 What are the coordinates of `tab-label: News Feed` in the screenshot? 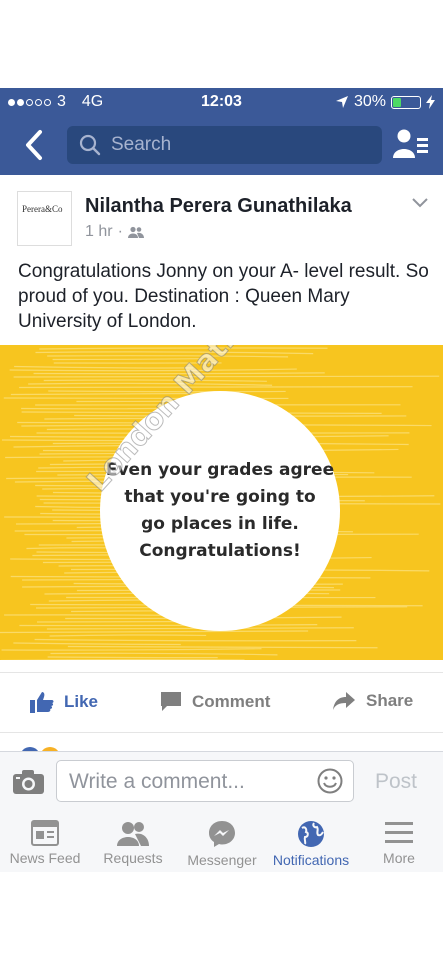 It's located at (45, 858).